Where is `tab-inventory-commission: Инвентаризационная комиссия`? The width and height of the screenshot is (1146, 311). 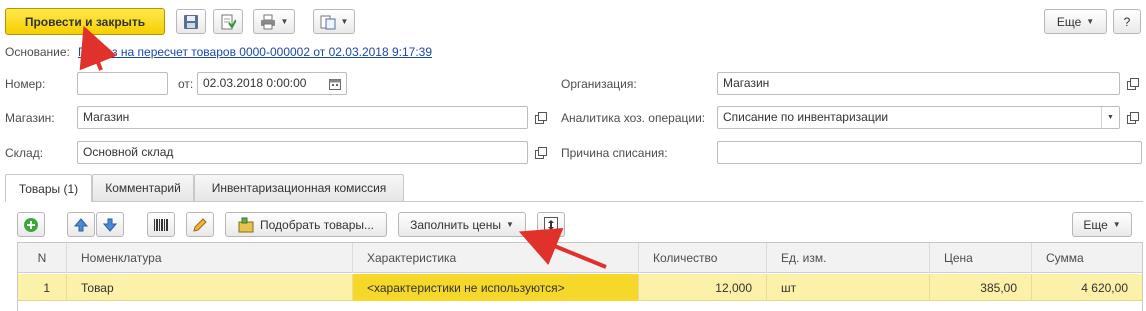
tab-inventory-commission: Инвентаризационная комиссия is located at coordinates (299, 187).